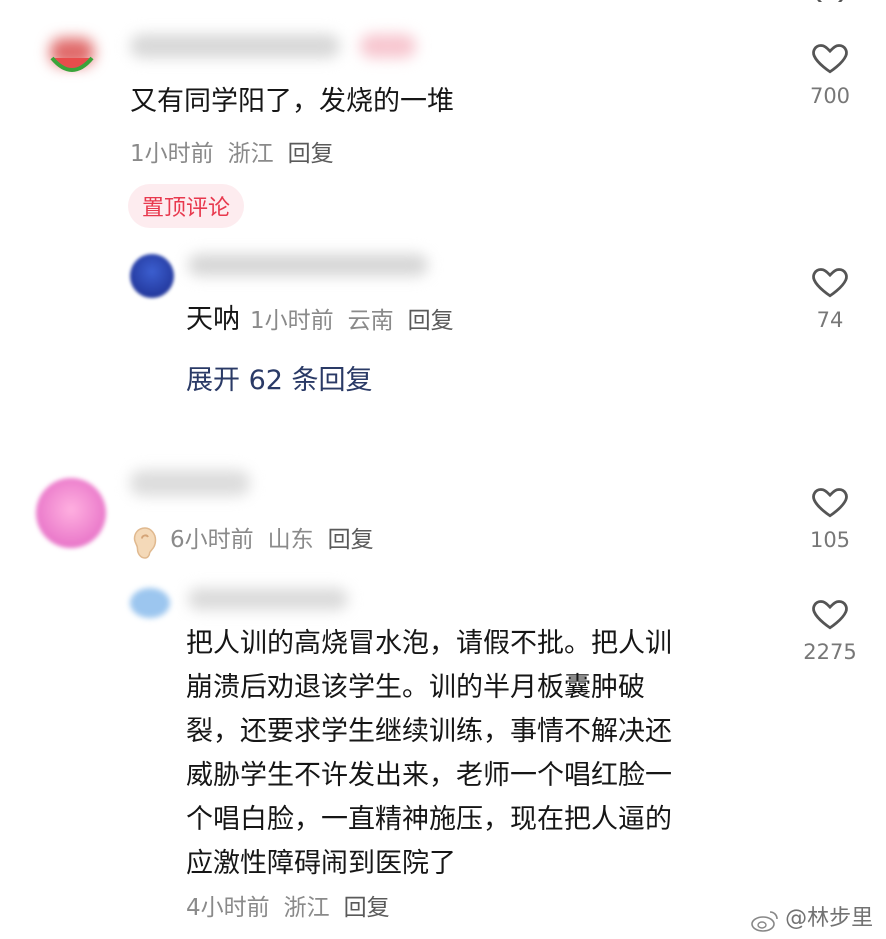 The height and width of the screenshot is (939, 886). What do you see at coordinates (145, 542) in the screenshot?
I see `ear-icon` at bounding box center [145, 542].